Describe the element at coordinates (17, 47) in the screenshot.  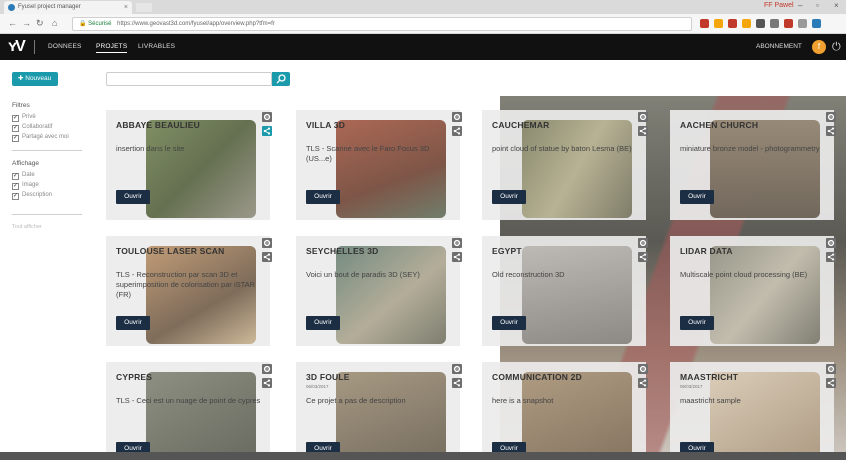
I see `logo: ʏV` at that location.